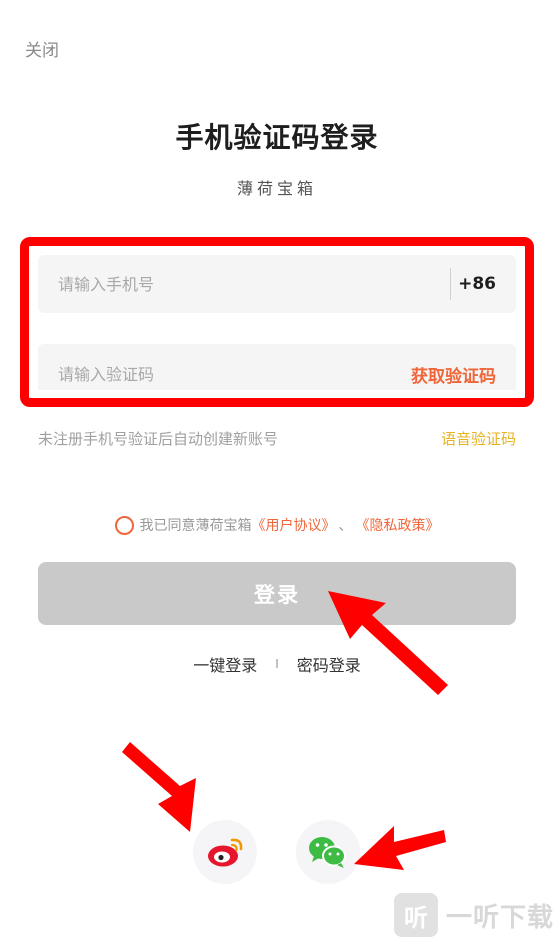 Image resolution: width=554 pixels, height=950 pixels. I want to click on arrow-weibo-annotation, so click(159, 787).